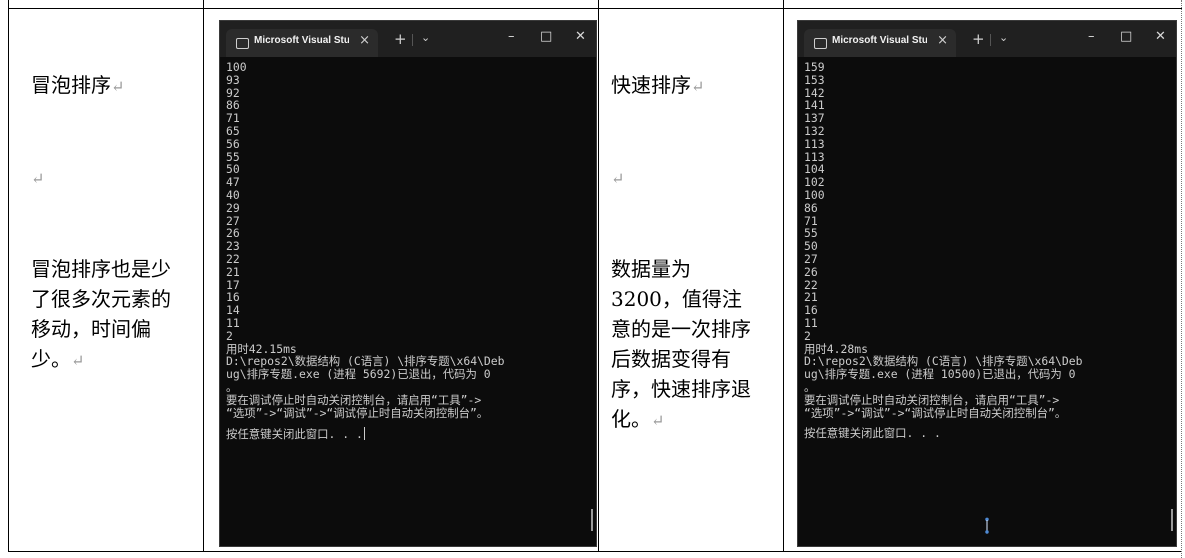  Describe the element at coordinates (233, 207) in the screenshot. I see `output-line: 29` at that location.